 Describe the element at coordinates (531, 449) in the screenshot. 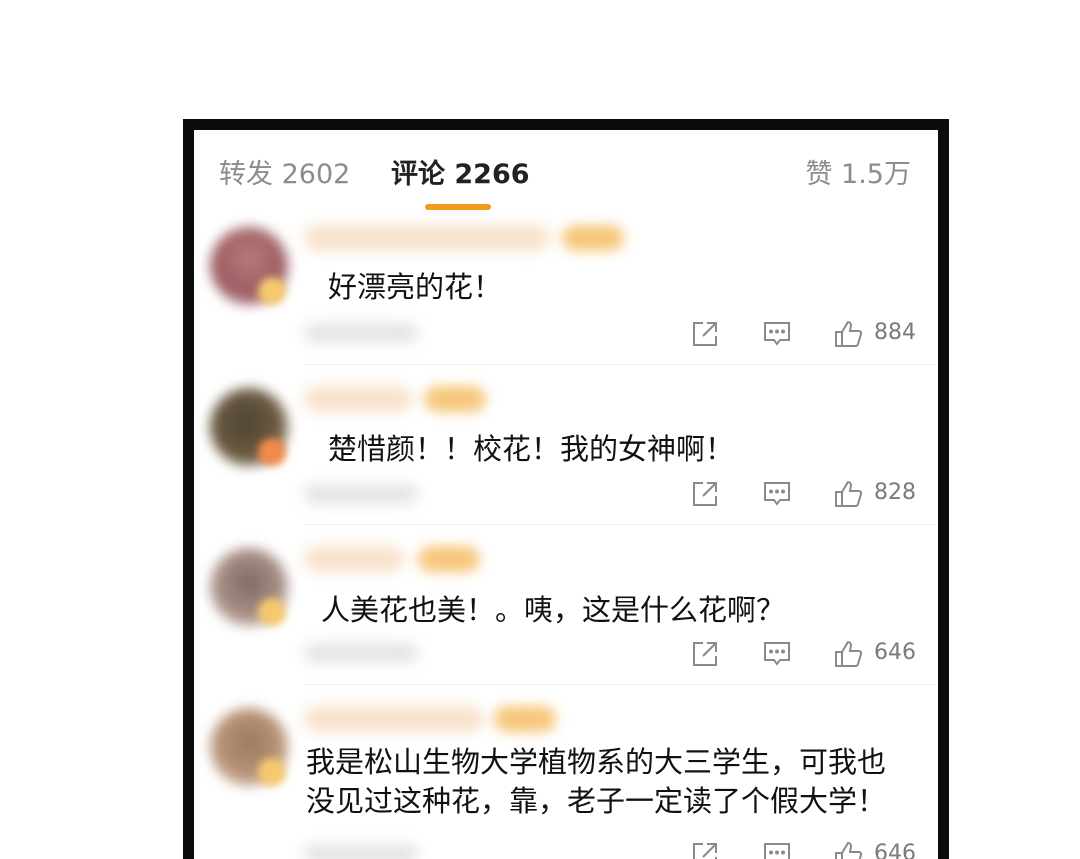

I see `comment-text: 楚惜颜！！校花！我的女神啊！` at that location.